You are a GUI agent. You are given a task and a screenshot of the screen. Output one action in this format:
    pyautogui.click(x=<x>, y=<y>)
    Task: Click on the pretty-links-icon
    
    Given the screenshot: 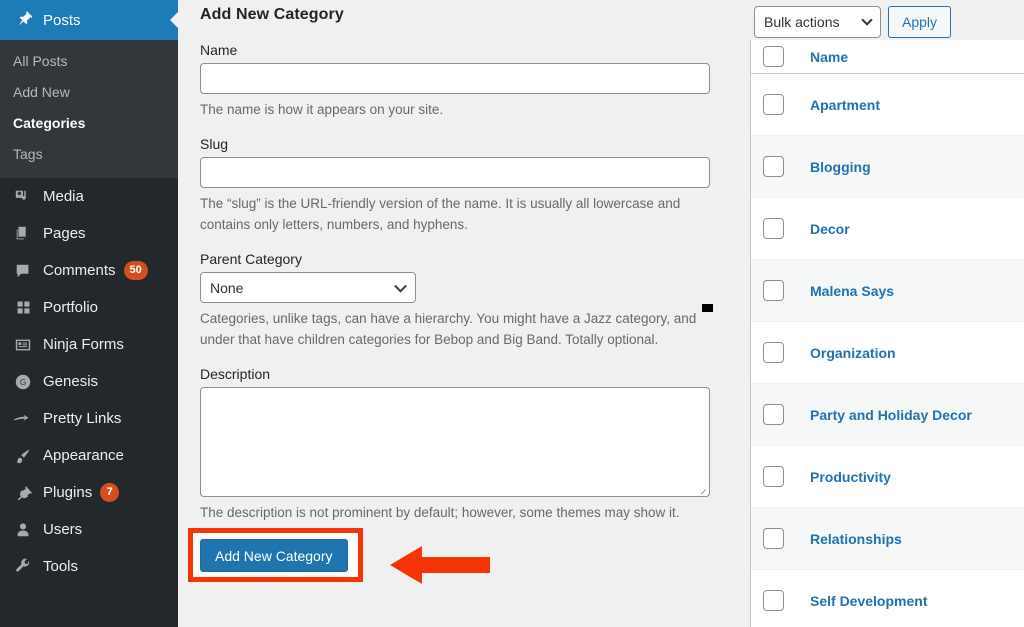 What is the action you would take?
    pyautogui.click(x=23, y=419)
    